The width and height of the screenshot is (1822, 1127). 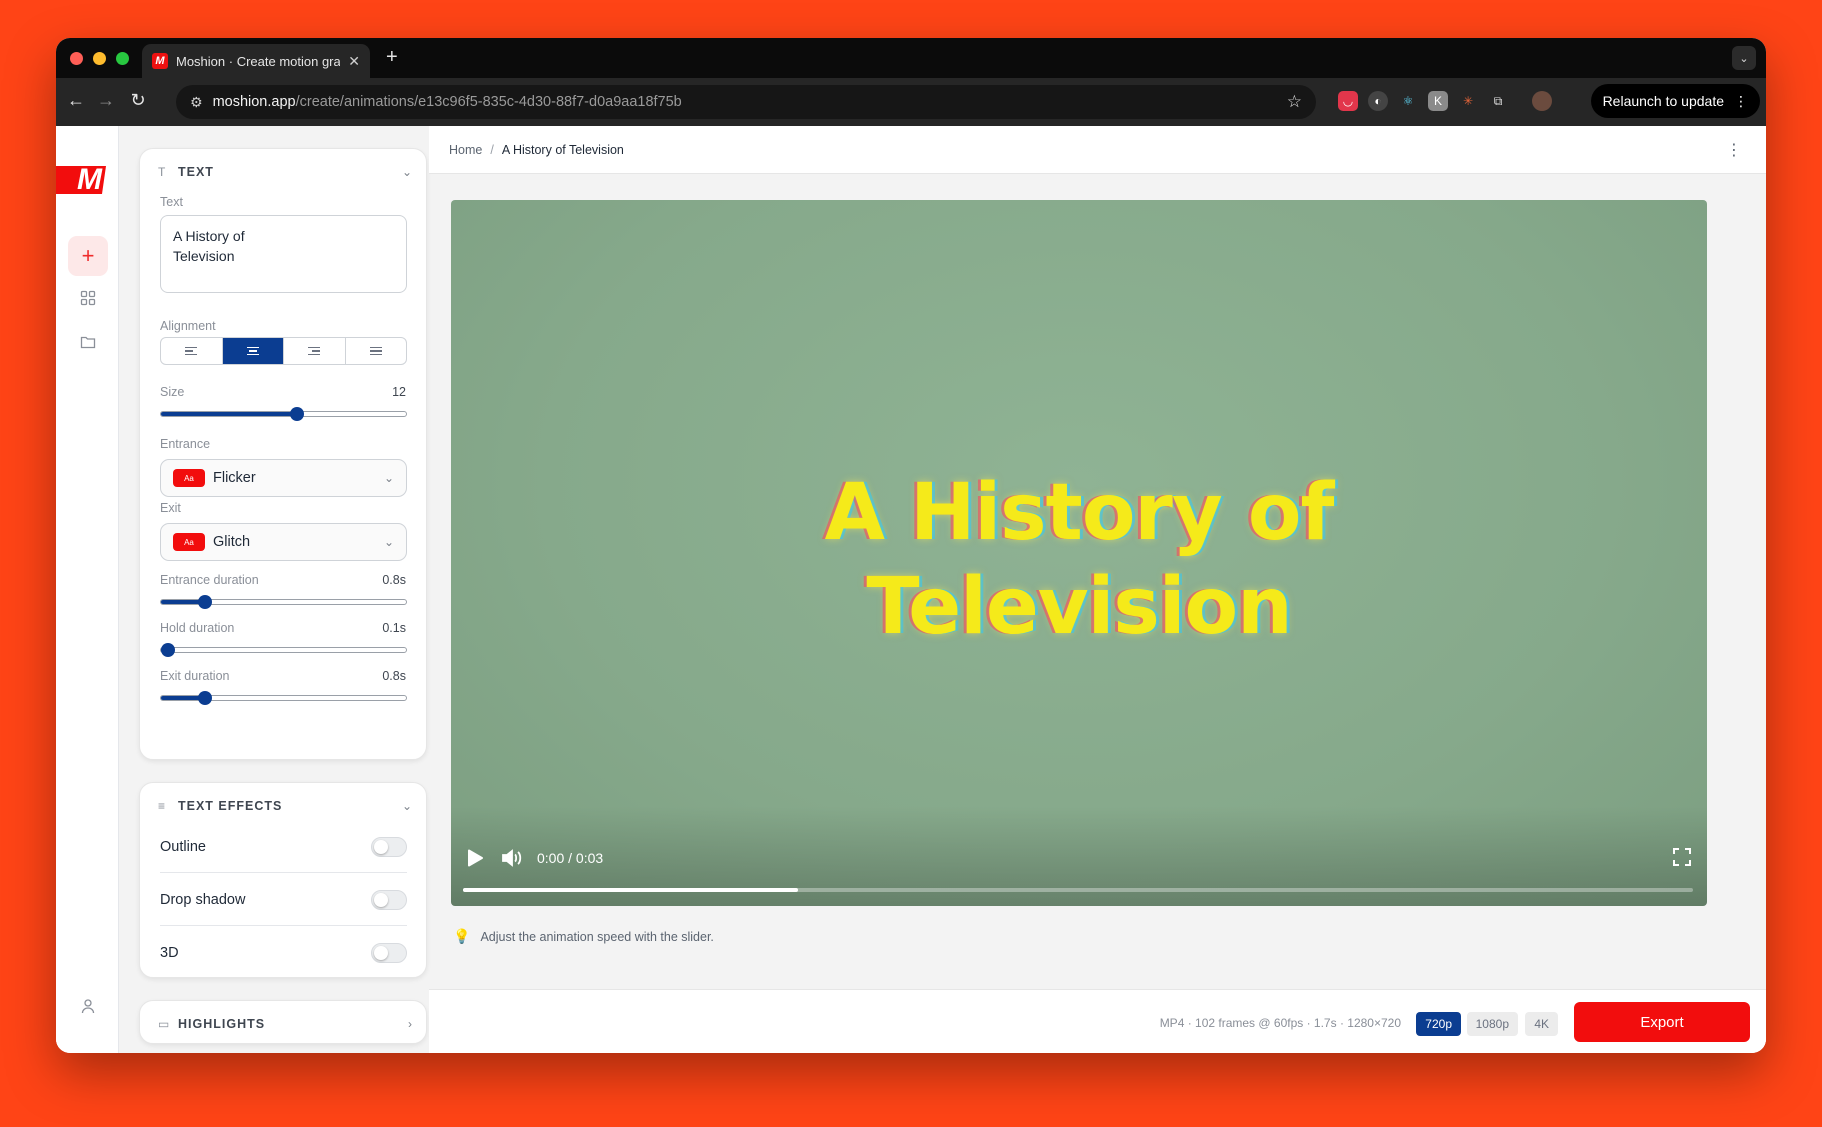 What do you see at coordinates (394, 676) in the screenshot?
I see `exit-duration-value: 0.8s` at bounding box center [394, 676].